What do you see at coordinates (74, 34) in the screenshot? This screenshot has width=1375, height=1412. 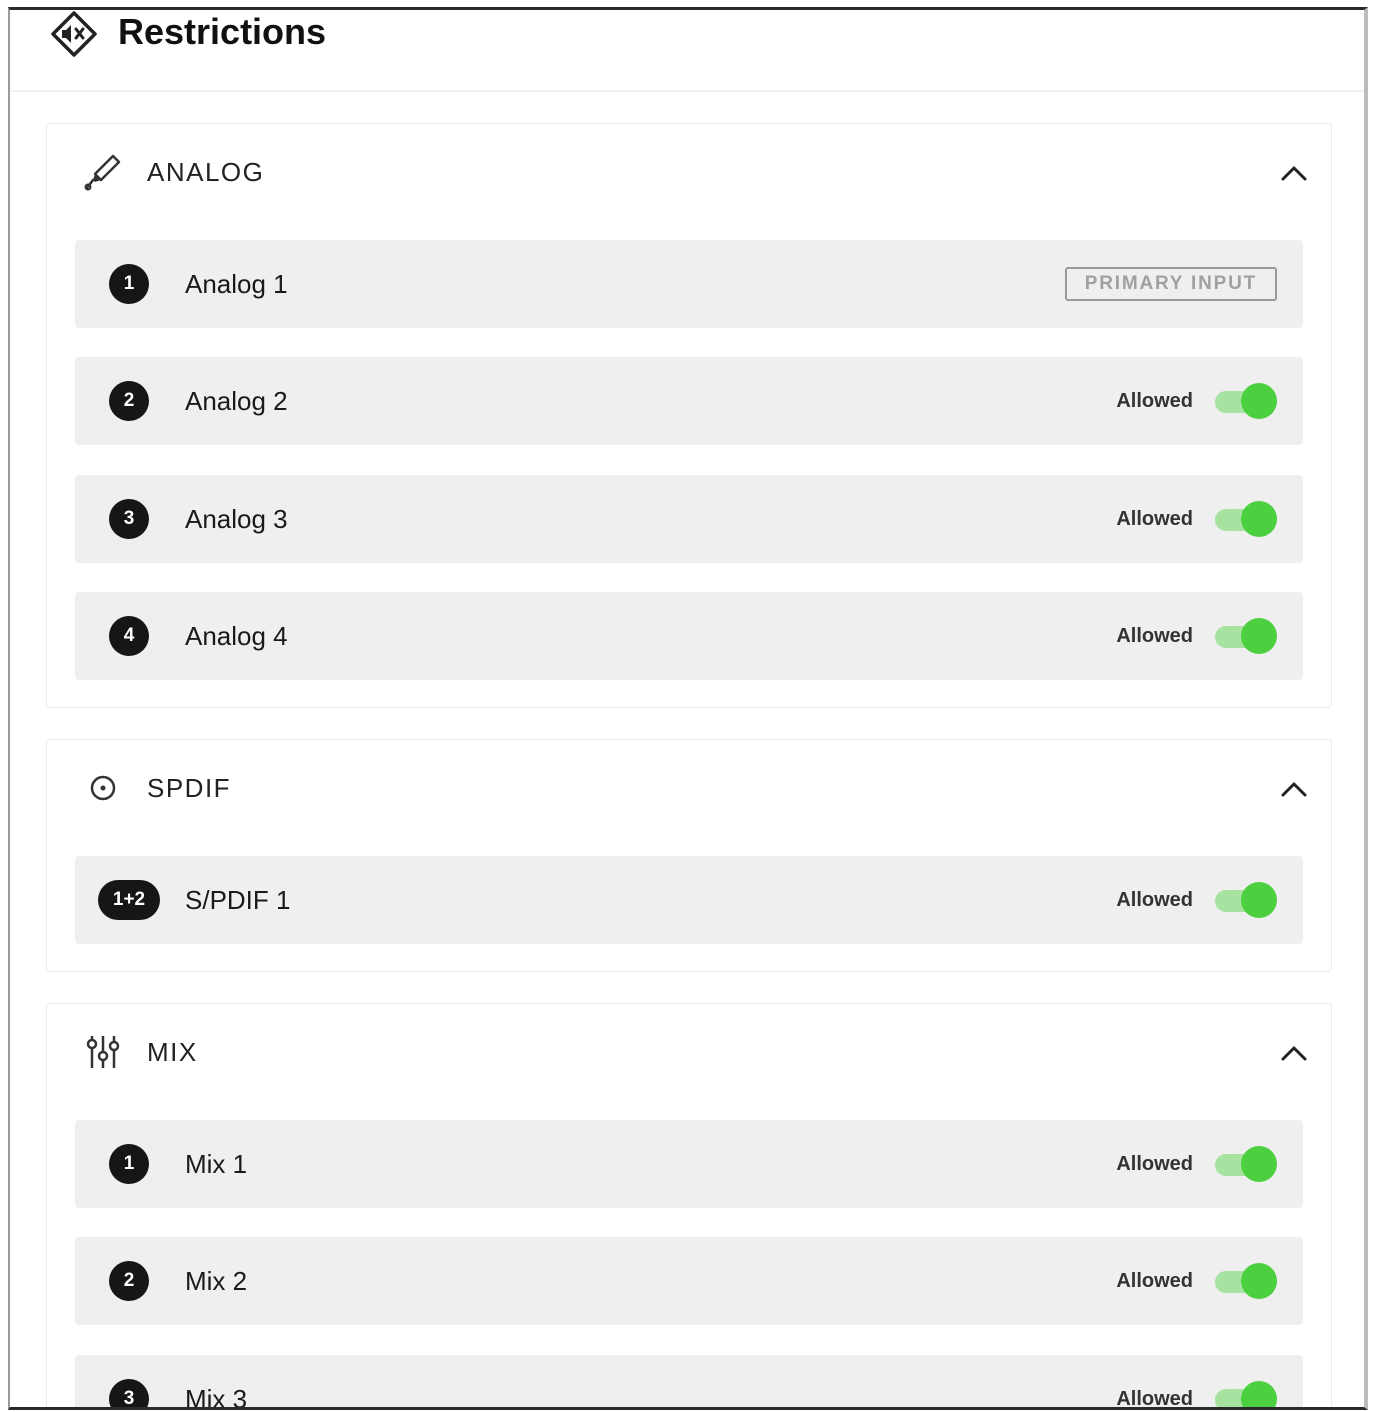 I see `speaker-mute-diamond-icon` at bounding box center [74, 34].